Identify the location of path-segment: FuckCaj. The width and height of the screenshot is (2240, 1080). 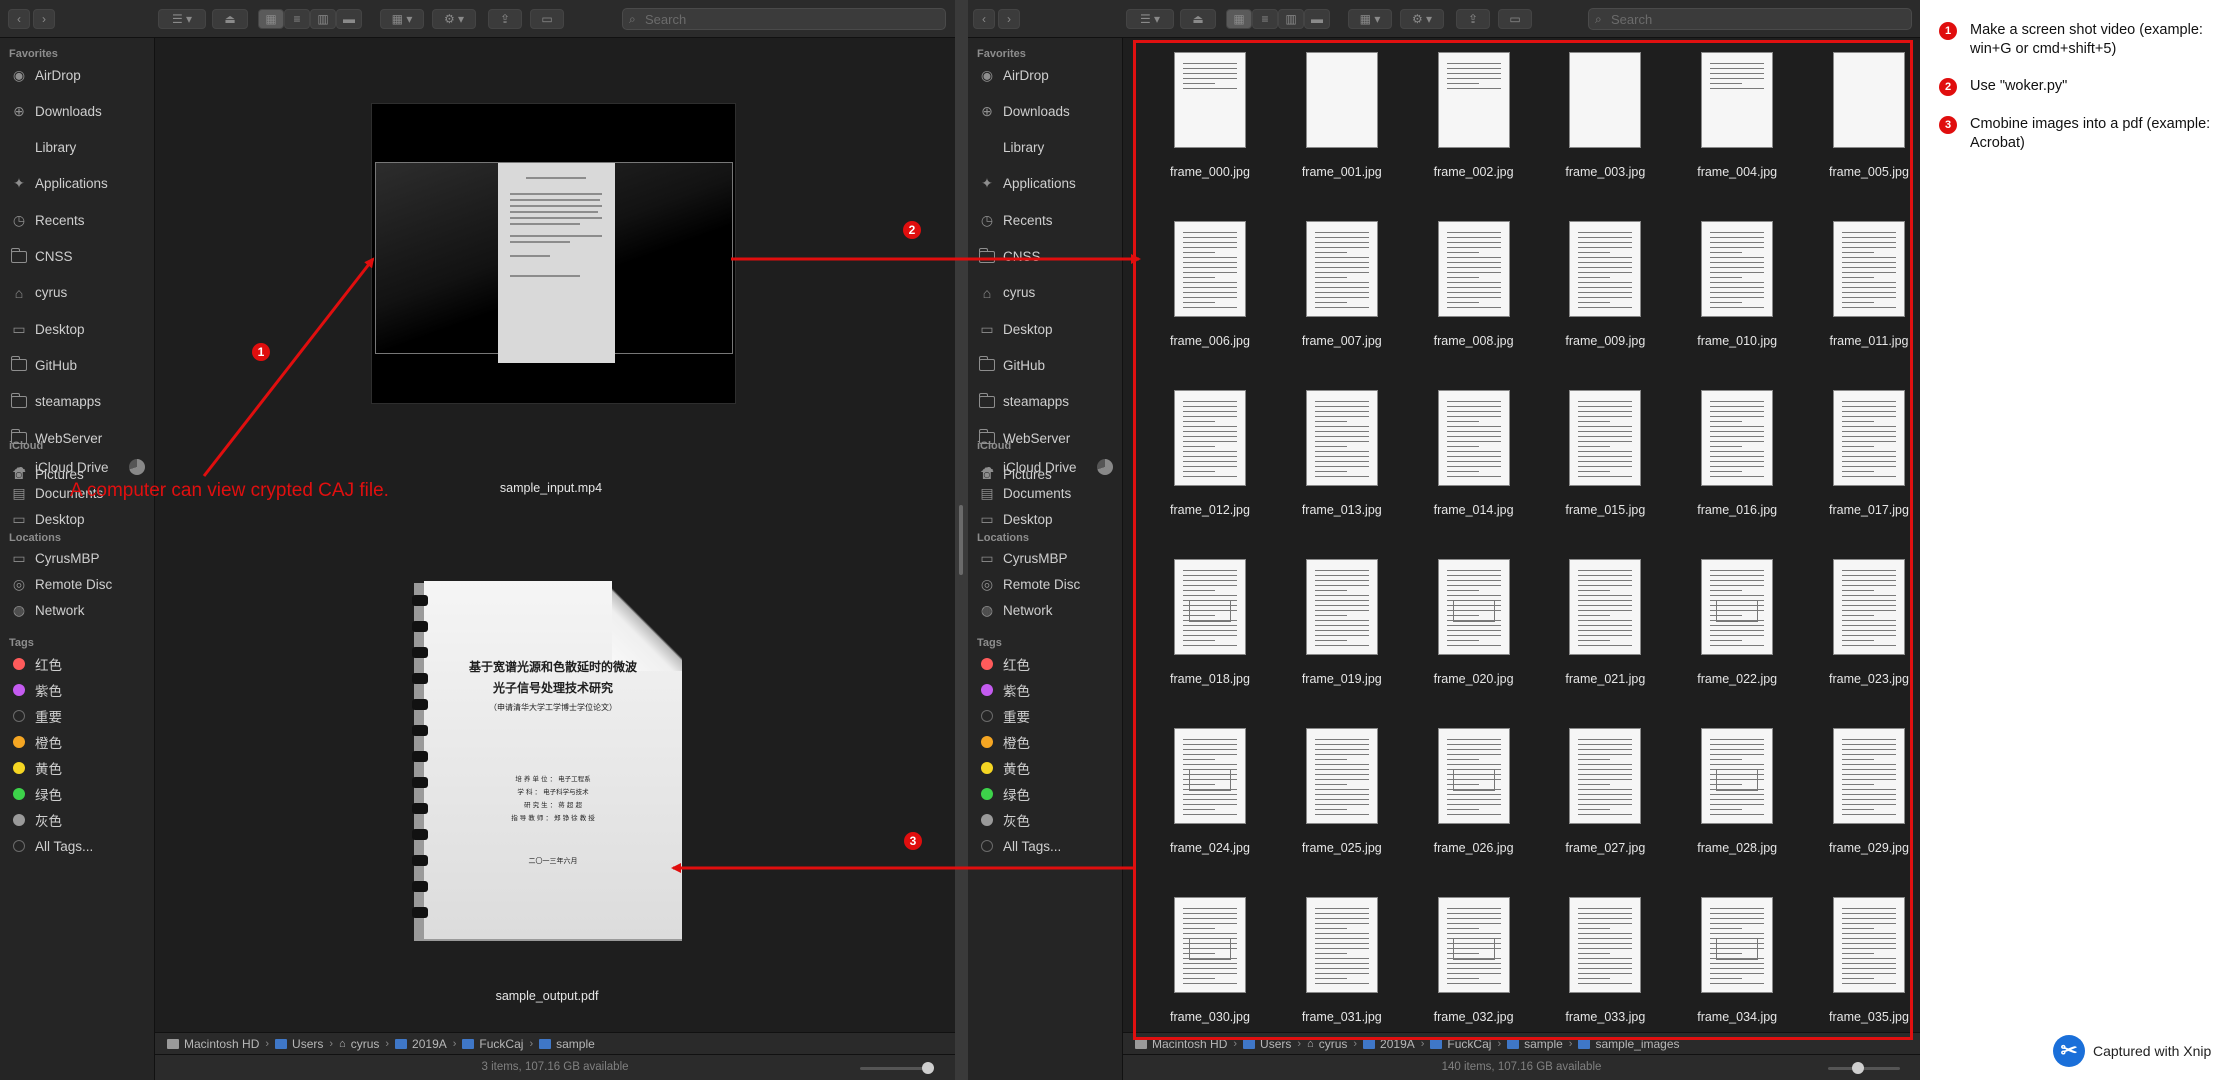
(492, 1044).